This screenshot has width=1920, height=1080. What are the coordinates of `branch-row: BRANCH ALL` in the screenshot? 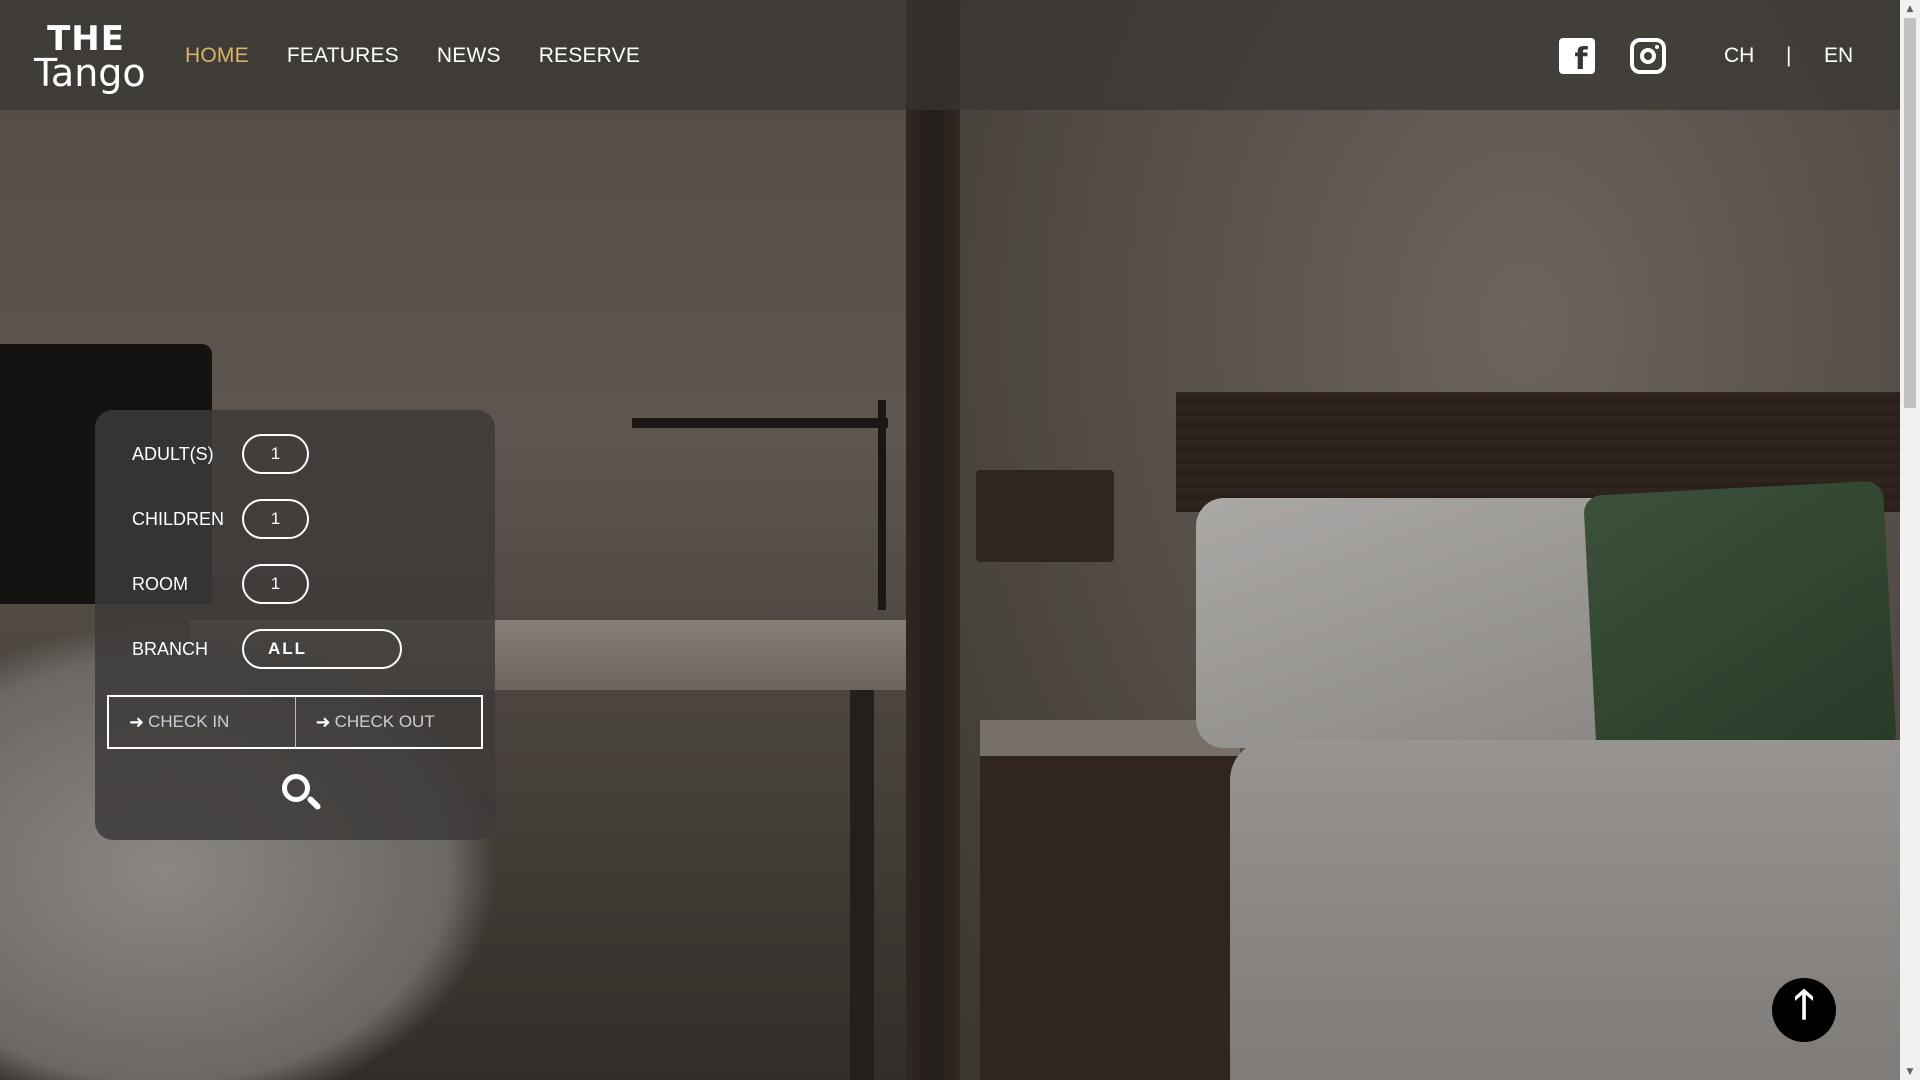 It's located at (267, 649).